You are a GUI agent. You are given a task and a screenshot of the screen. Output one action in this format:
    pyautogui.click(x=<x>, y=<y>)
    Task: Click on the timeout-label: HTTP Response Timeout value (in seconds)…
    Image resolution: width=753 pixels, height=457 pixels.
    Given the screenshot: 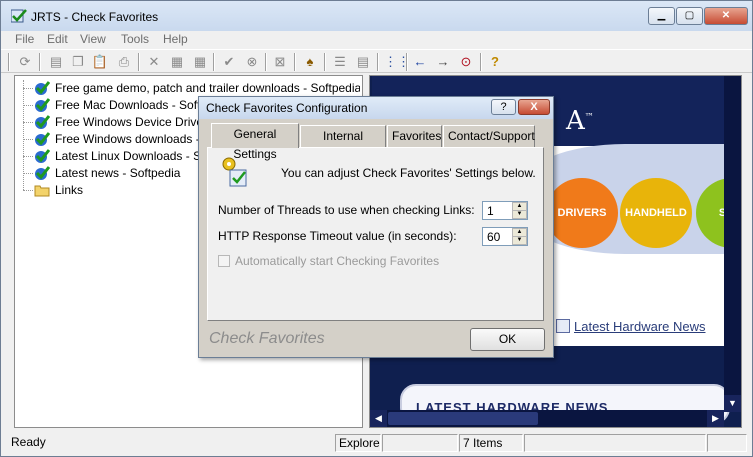 What is the action you would take?
    pyautogui.click(x=337, y=236)
    